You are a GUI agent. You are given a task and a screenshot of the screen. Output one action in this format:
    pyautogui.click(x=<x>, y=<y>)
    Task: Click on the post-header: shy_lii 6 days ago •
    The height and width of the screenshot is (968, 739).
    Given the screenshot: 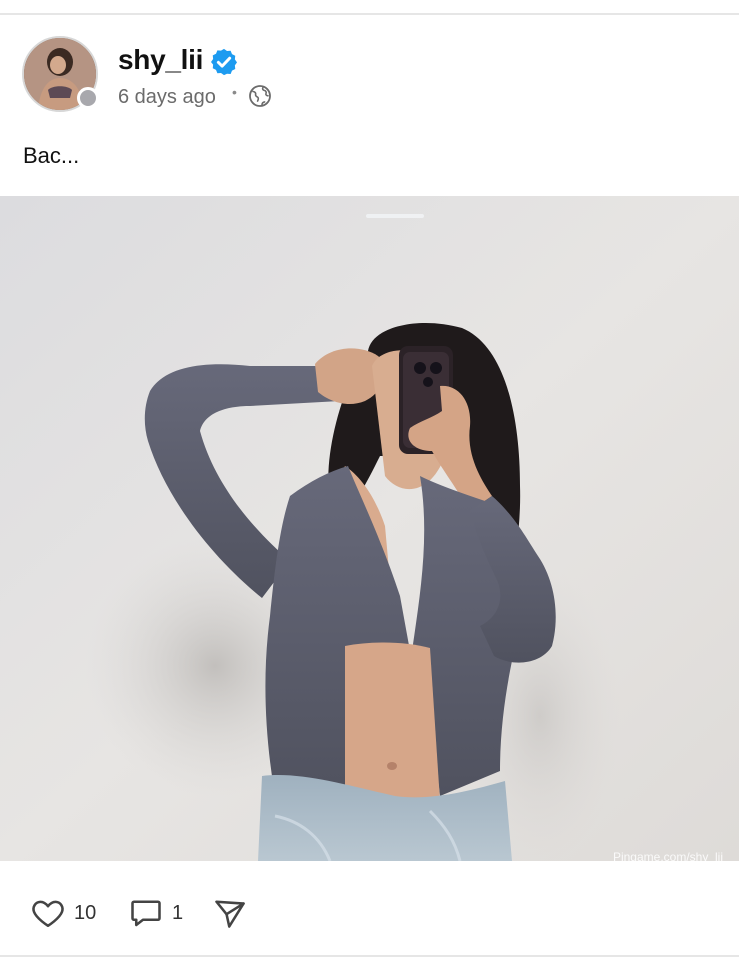 What is the action you would take?
    pyautogui.click(x=372, y=76)
    